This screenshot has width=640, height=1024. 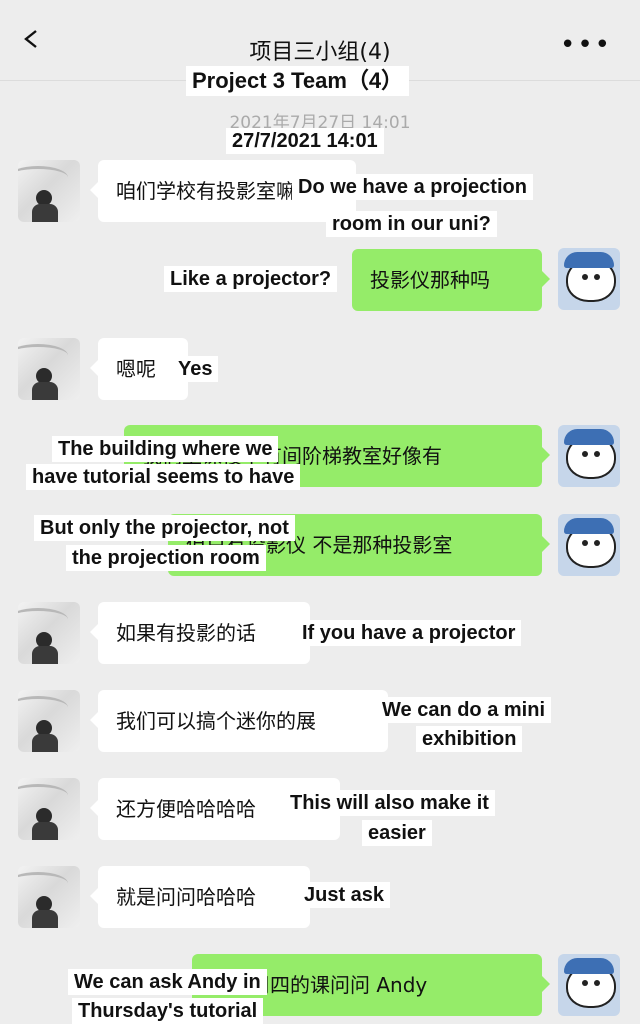 What do you see at coordinates (451, 280) in the screenshot?
I see `message-bubble: 投影仪那种吗` at bounding box center [451, 280].